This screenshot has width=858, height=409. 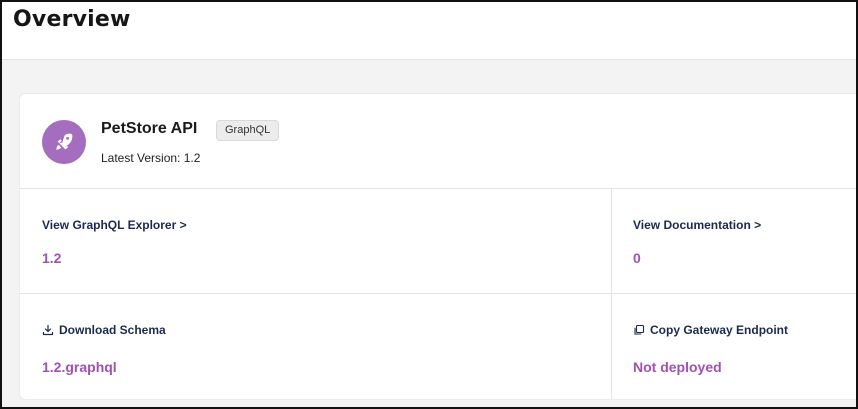 I want to click on download-schema-label: Download Schema, so click(x=112, y=330).